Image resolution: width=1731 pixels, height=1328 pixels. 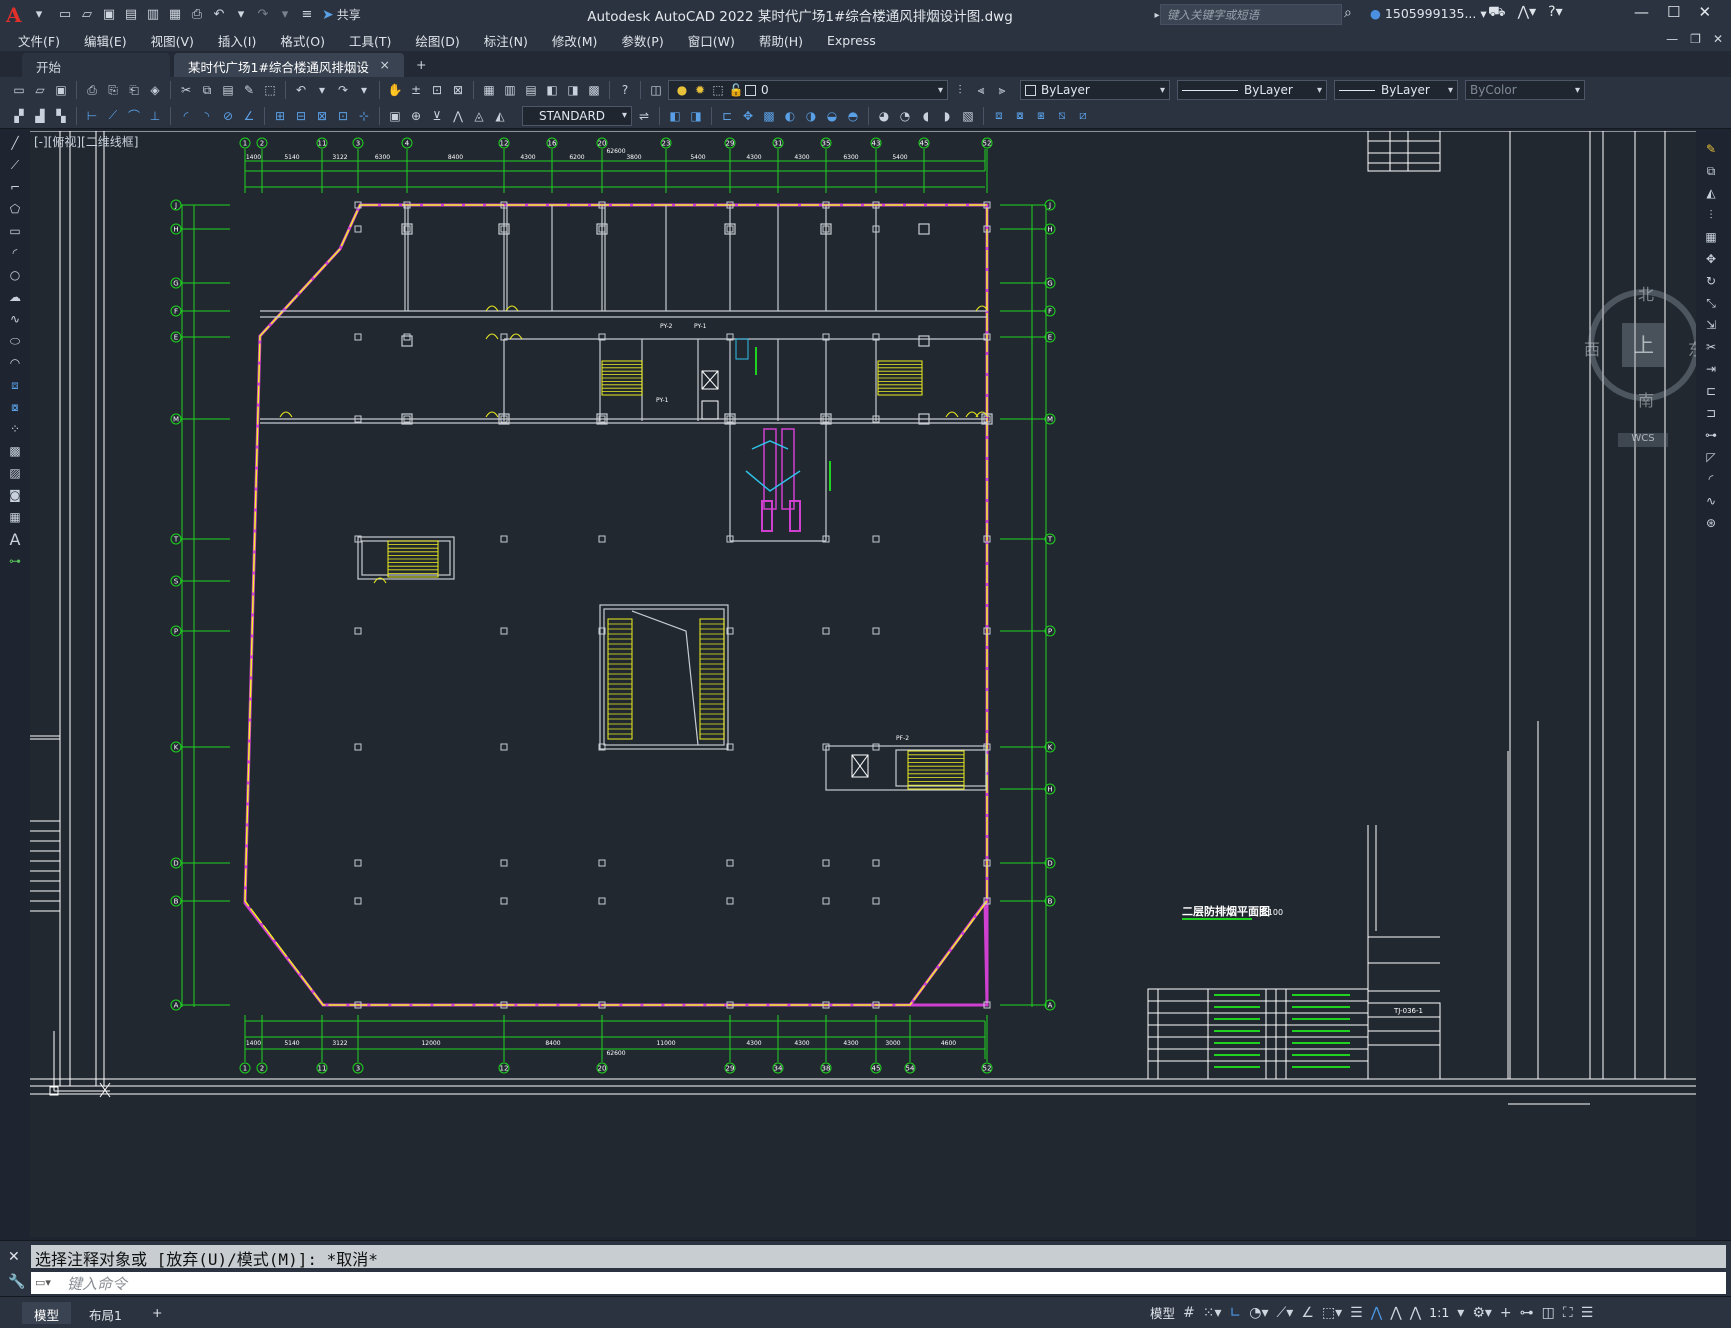 What do you see at coordinates (15, 385) in the screenshot?
I see `insert-block-icon: ⧈` at bounding box center [15, 385].